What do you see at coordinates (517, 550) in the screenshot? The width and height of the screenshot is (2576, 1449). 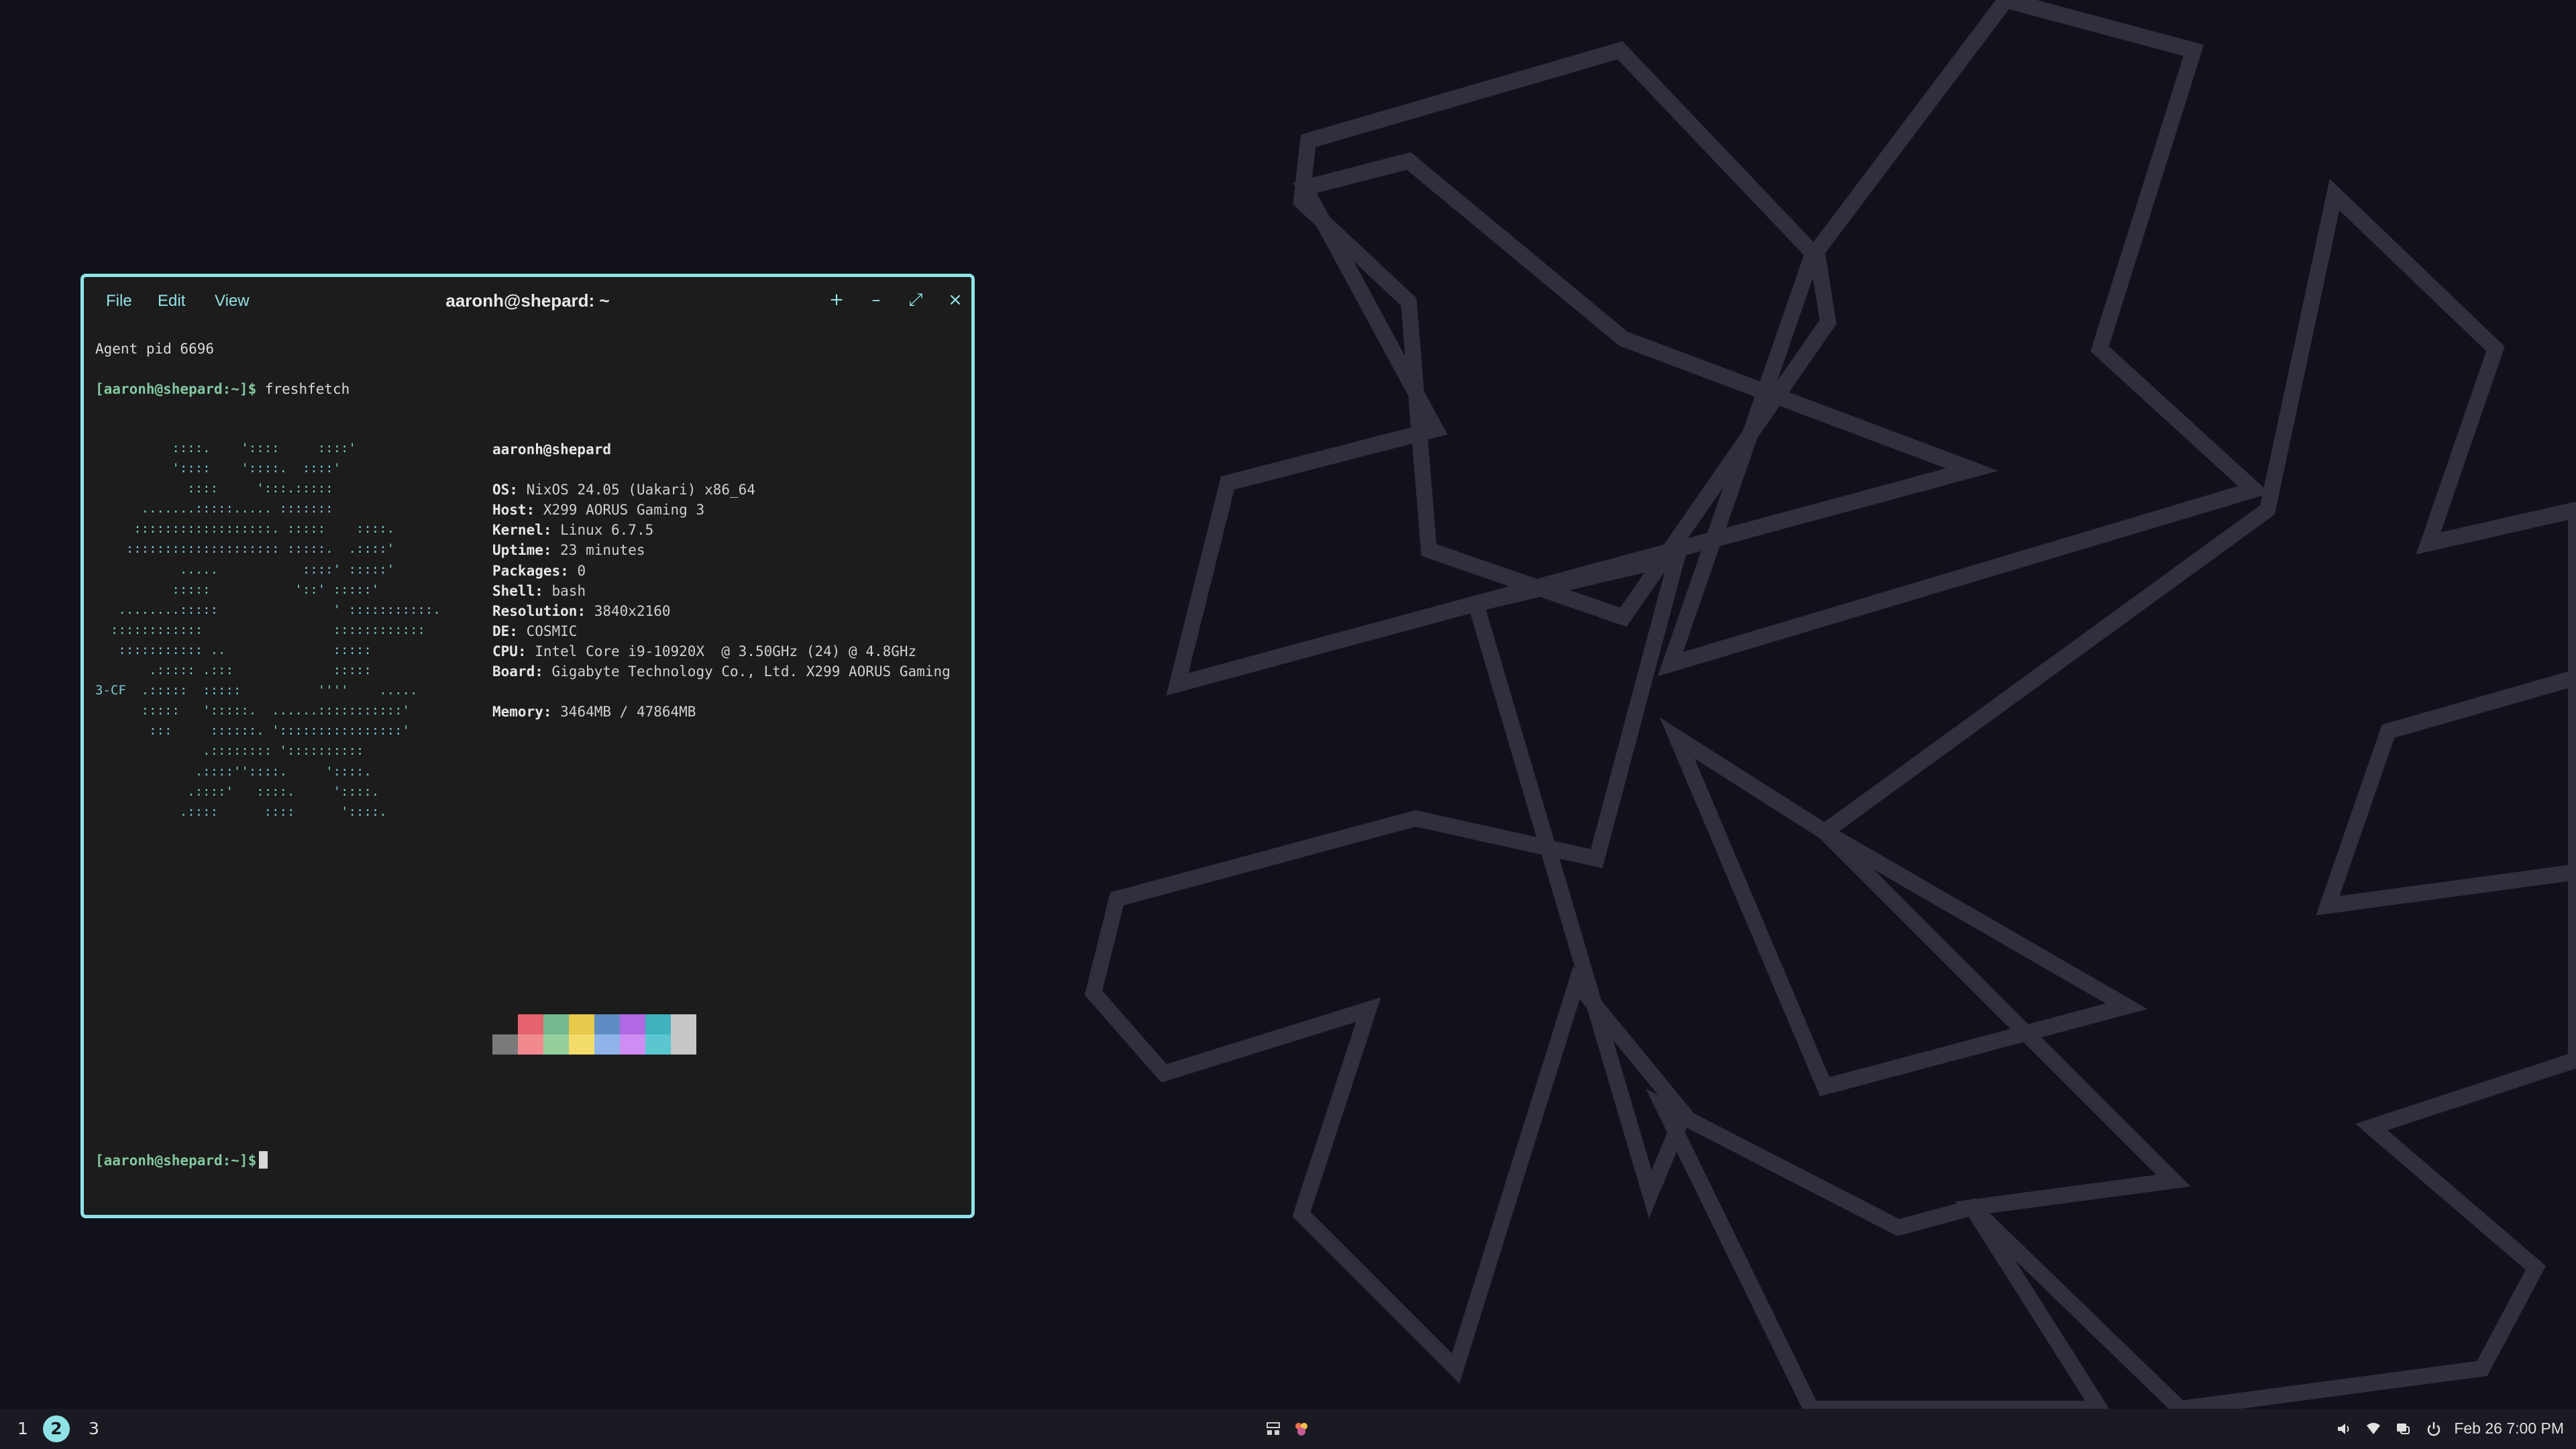 I see `info-key: Uptime` at bounding box center [517, 550].